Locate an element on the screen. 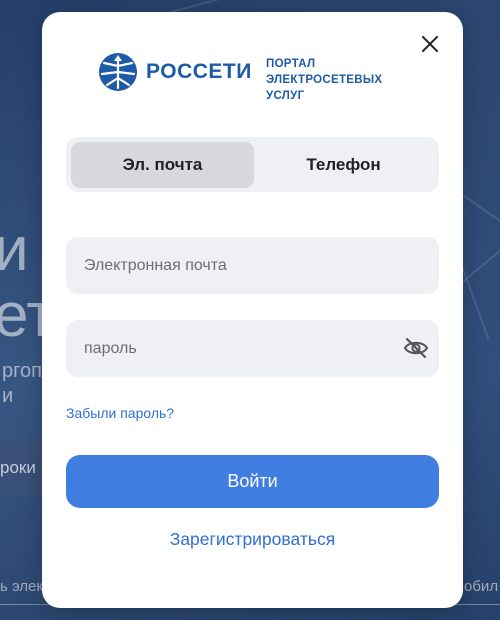 This screenshot has height=620, width=500. login-method-tabs: Эл. почта Телефон is located at coordinates (252, 164).